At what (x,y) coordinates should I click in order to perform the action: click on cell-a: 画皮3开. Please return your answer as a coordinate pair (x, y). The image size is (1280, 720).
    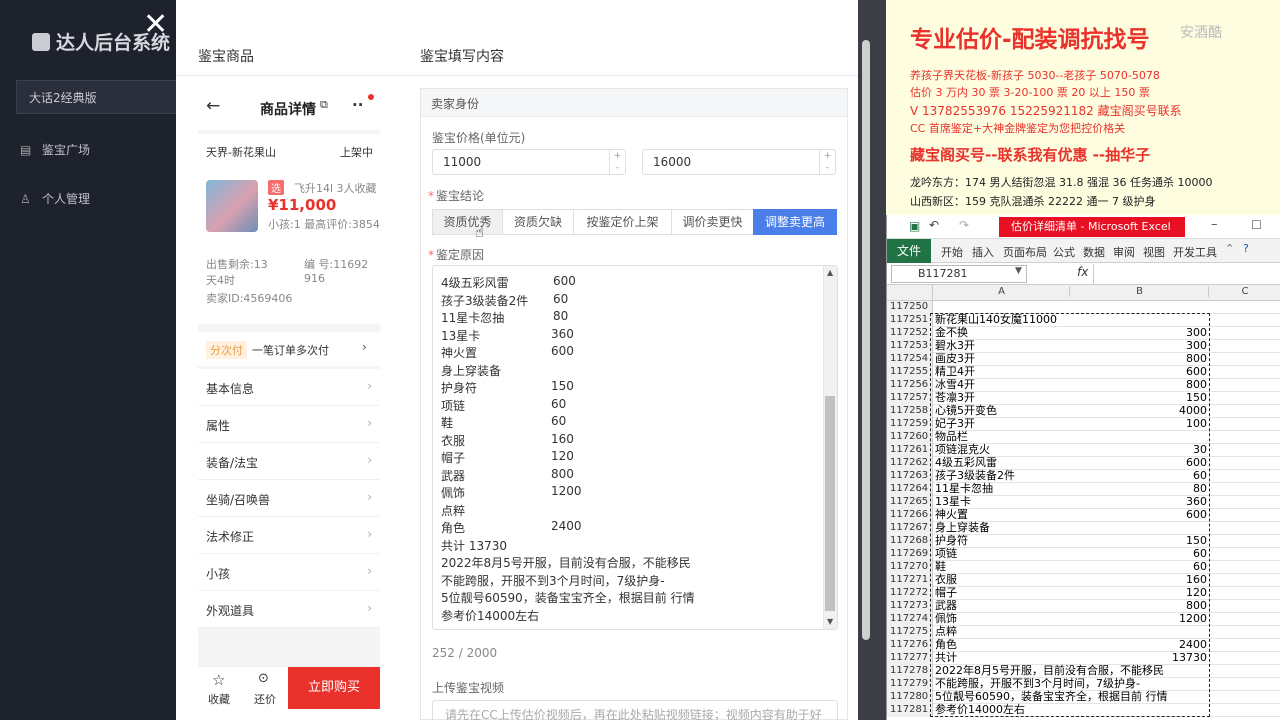
    Looking at the image, I should click on (1002, 359).